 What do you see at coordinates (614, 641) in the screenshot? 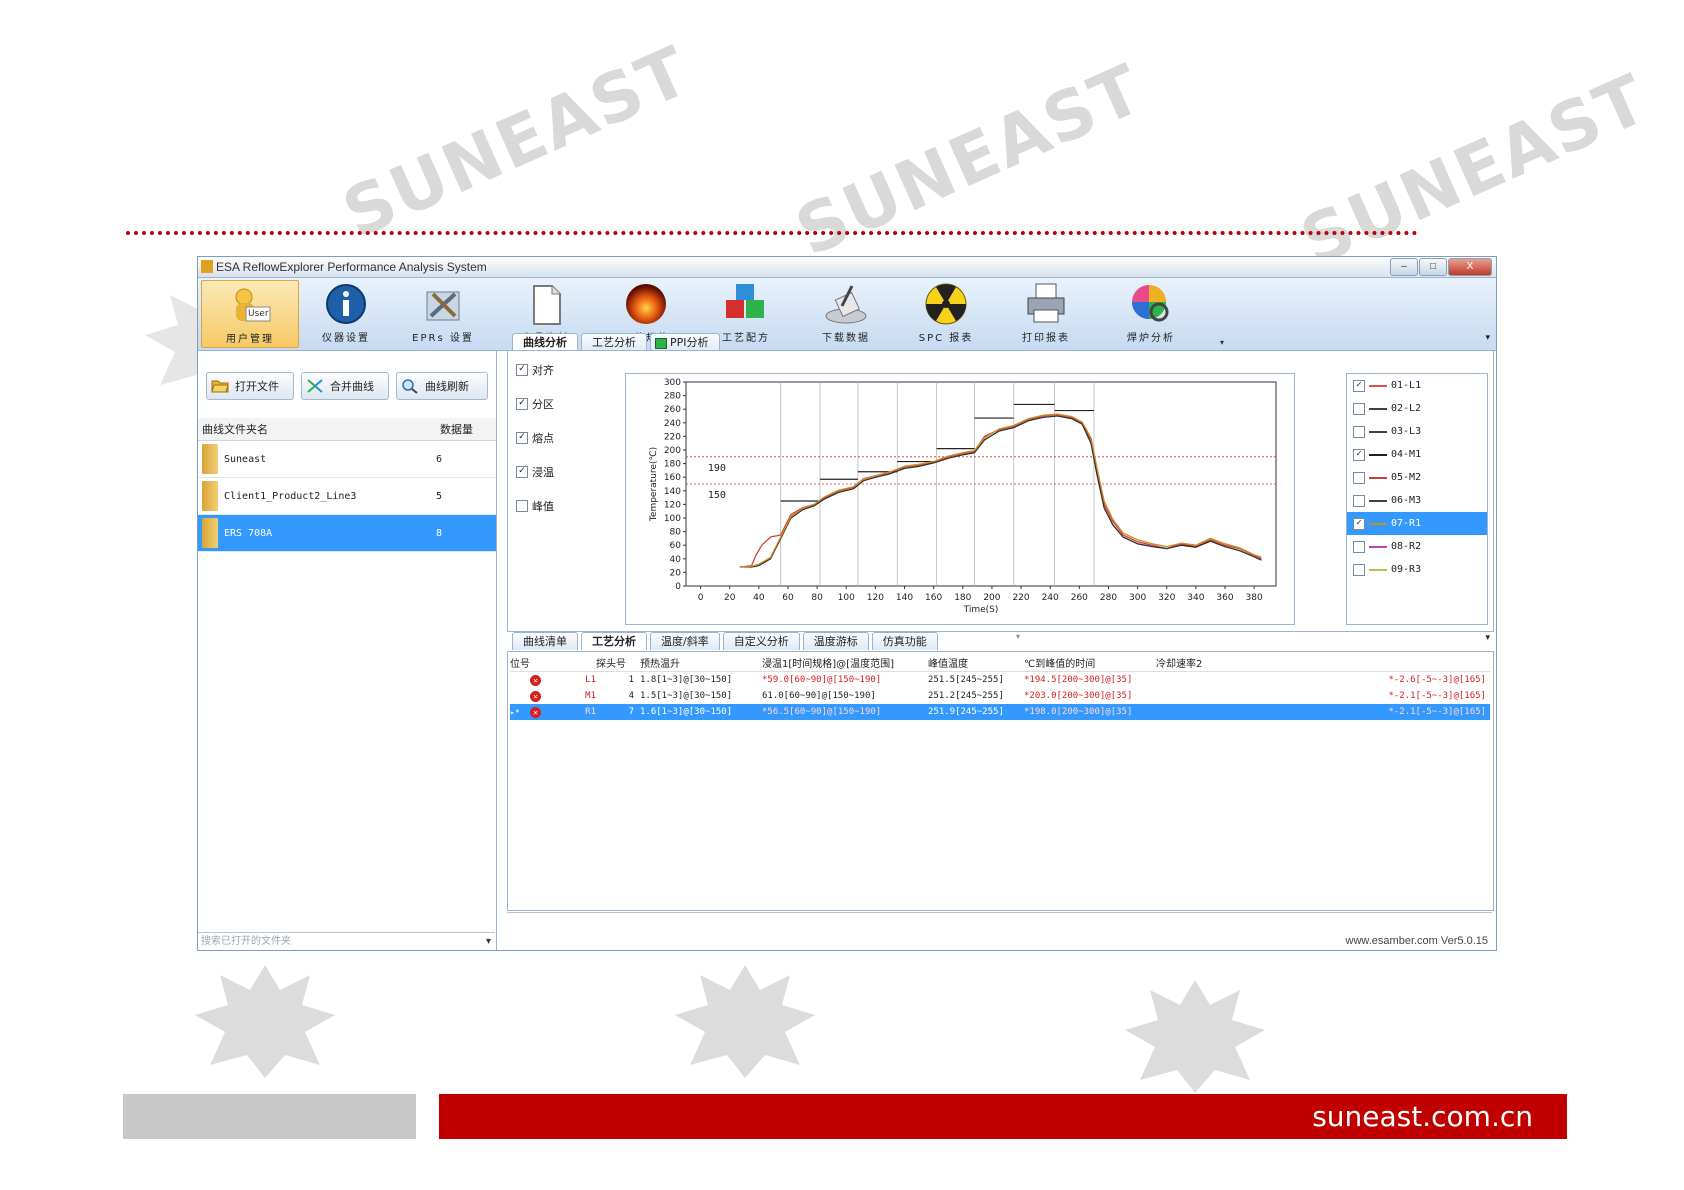
I see `tab-process-analysis-table: 工艺分析` at bounding box center [614, 641].